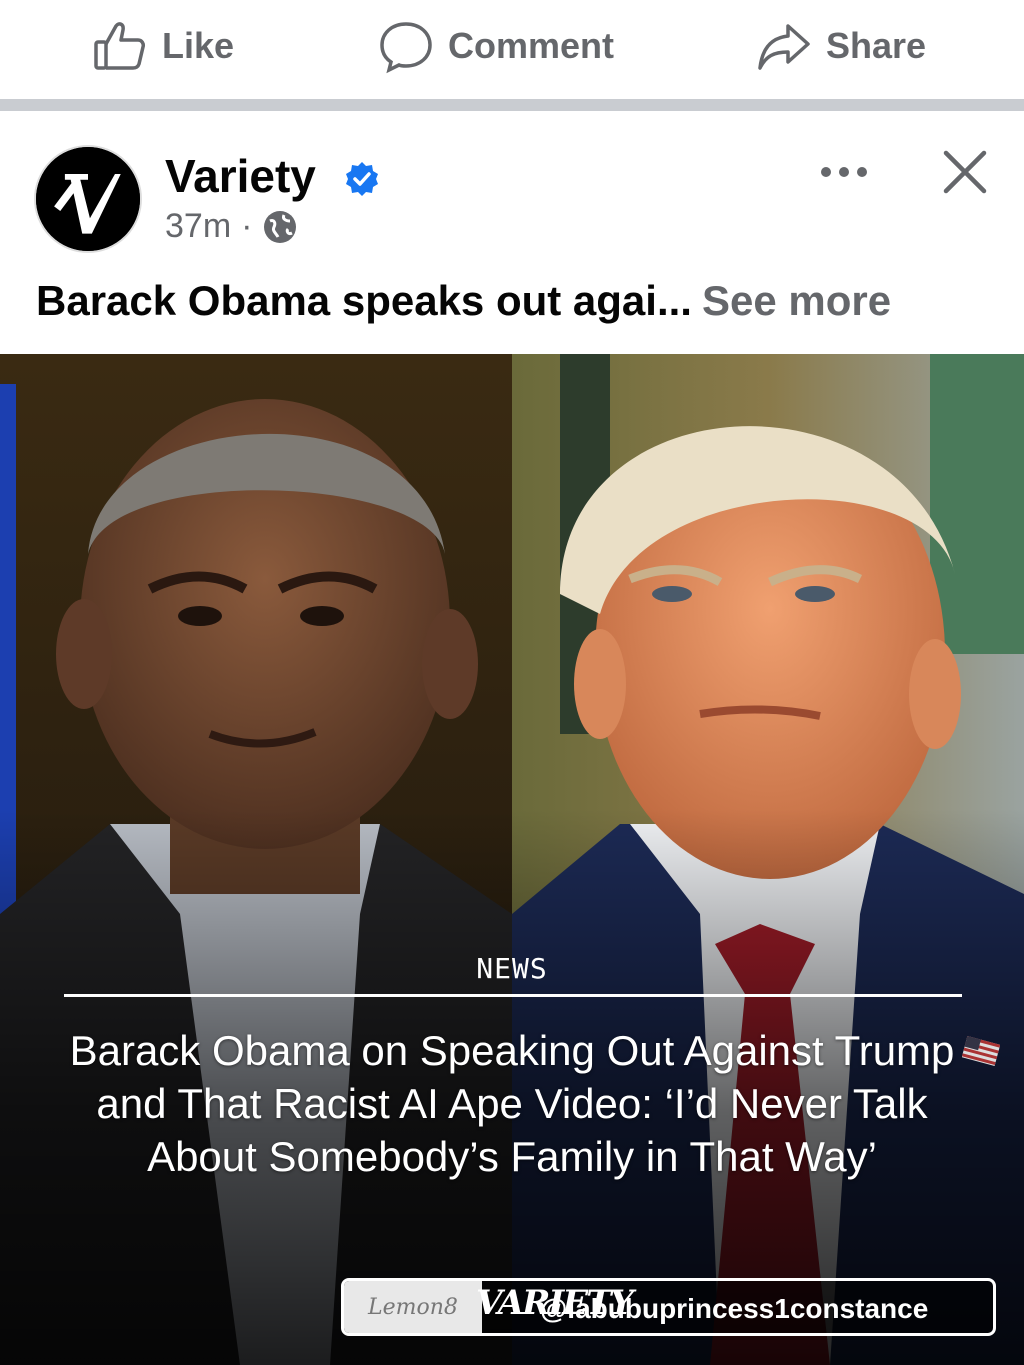 The height and width of the screenshot is (1365, 1024). What do you see at coordinates (198, 45) in the screenshot?
I see `like-label: Like` at bounding box center [198, 45].